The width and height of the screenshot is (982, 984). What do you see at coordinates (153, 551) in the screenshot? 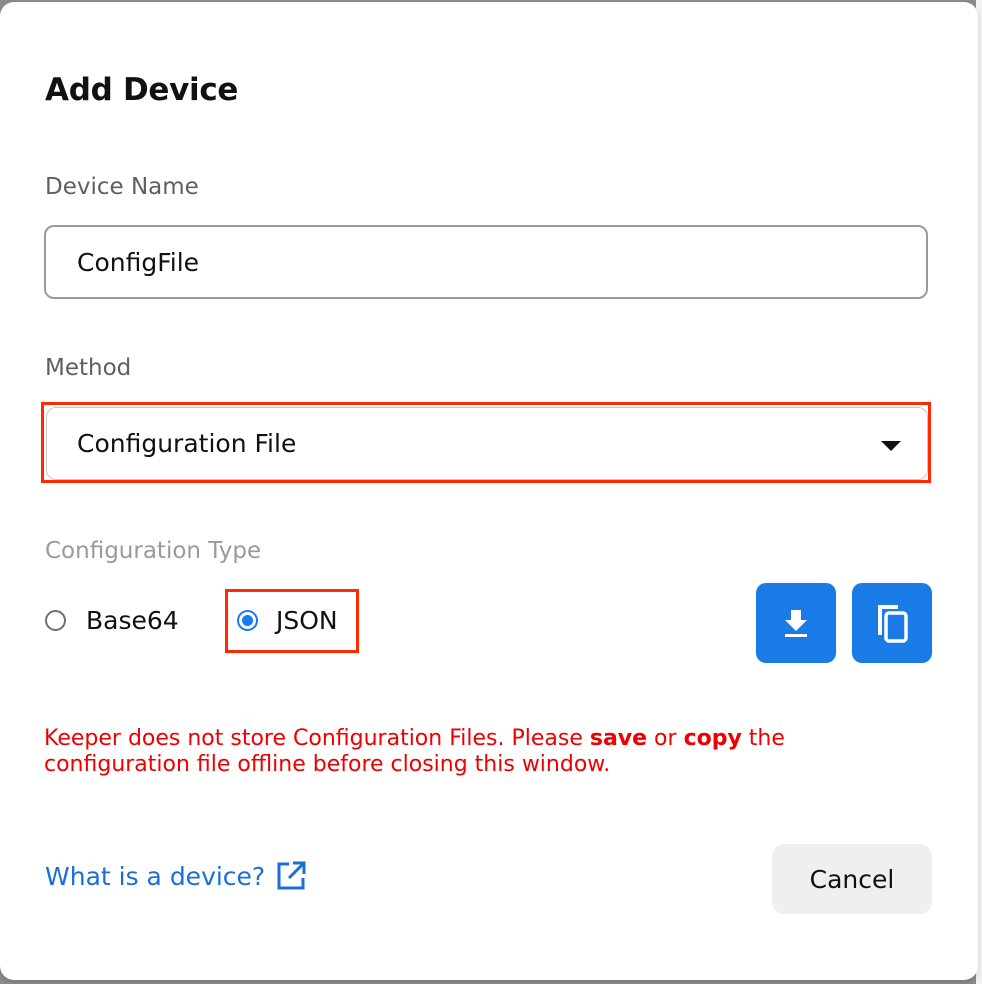
I see `configuration-type-label: Configuration Type` at bounding box center [153, 551].